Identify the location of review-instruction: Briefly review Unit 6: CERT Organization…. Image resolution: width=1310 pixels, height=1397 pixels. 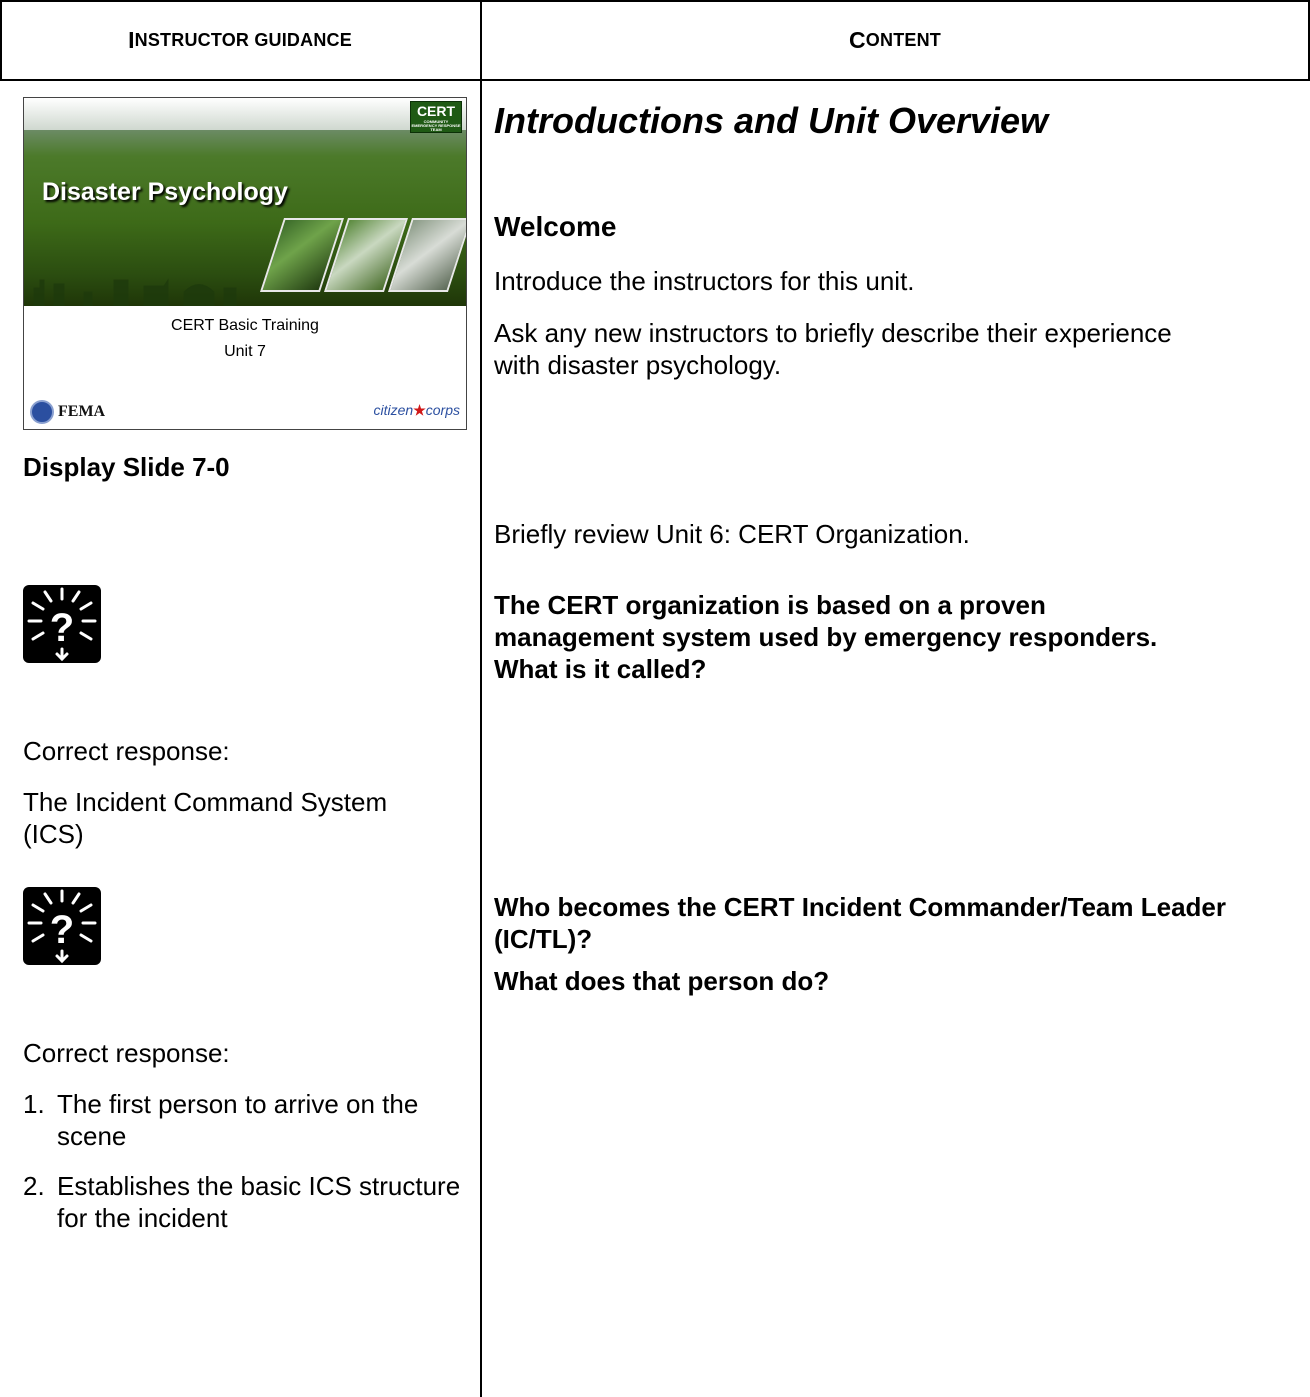
(732, 534).